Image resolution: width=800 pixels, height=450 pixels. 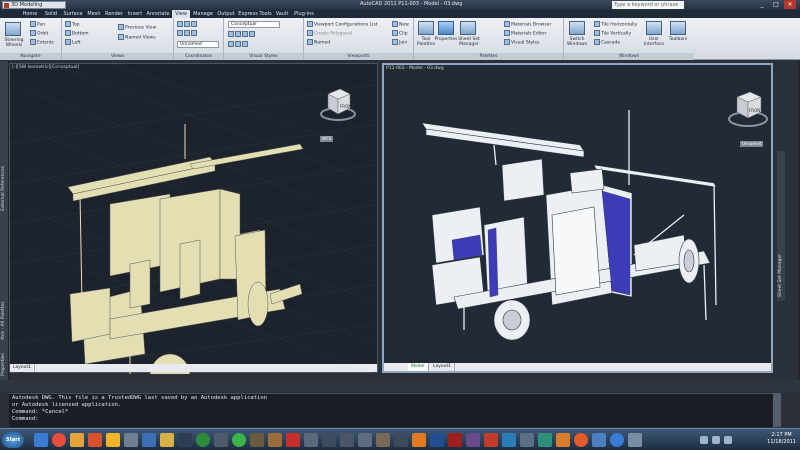 What do you see at coordinates (581, 440) in the screenshot?
I see `blender-icon` at bounding box center [581, 440].